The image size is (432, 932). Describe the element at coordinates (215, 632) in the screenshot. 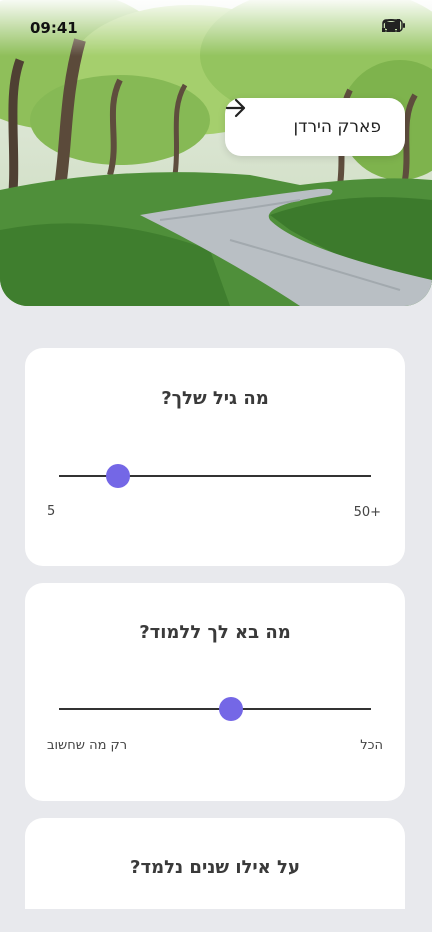

I see `learning-question-title: מה בא לך ללמוד?` at that location.